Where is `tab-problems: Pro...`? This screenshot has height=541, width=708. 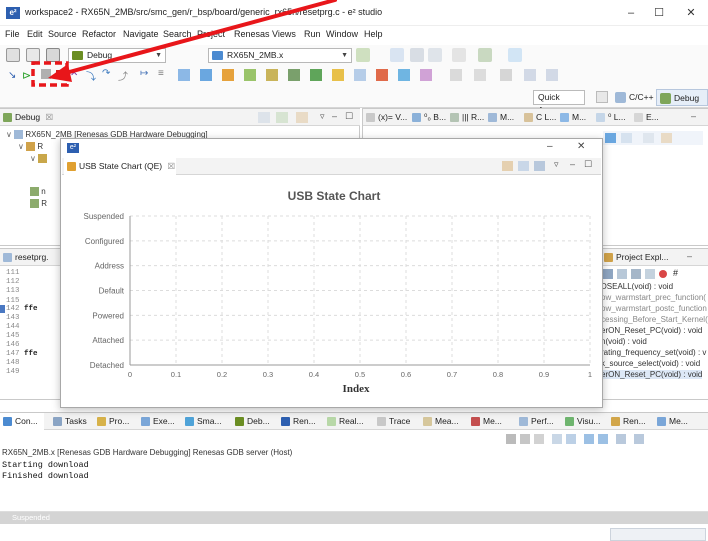 tab-problems: Pro... is located at coordinates (115, 421).